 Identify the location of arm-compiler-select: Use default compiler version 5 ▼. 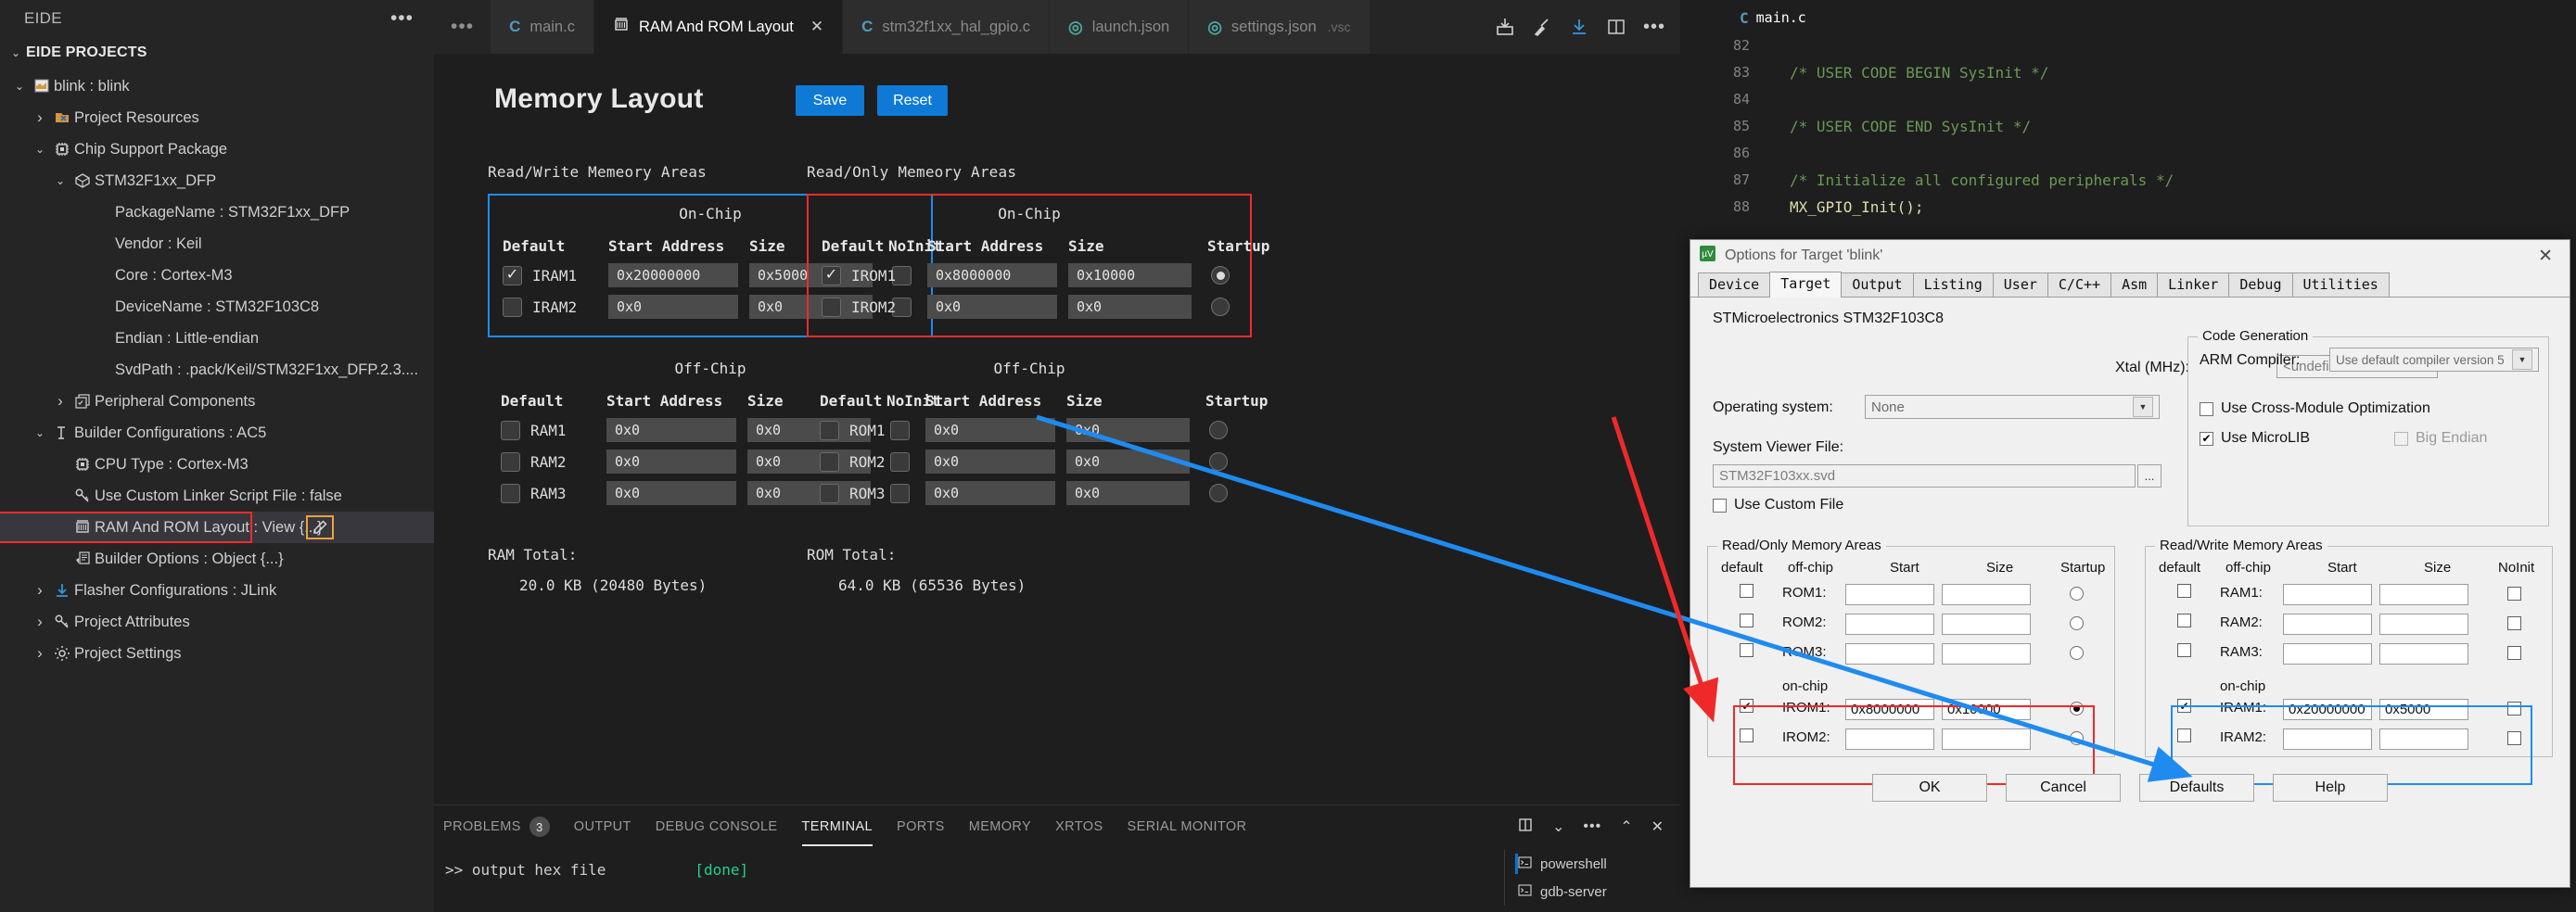
(2434, 360).